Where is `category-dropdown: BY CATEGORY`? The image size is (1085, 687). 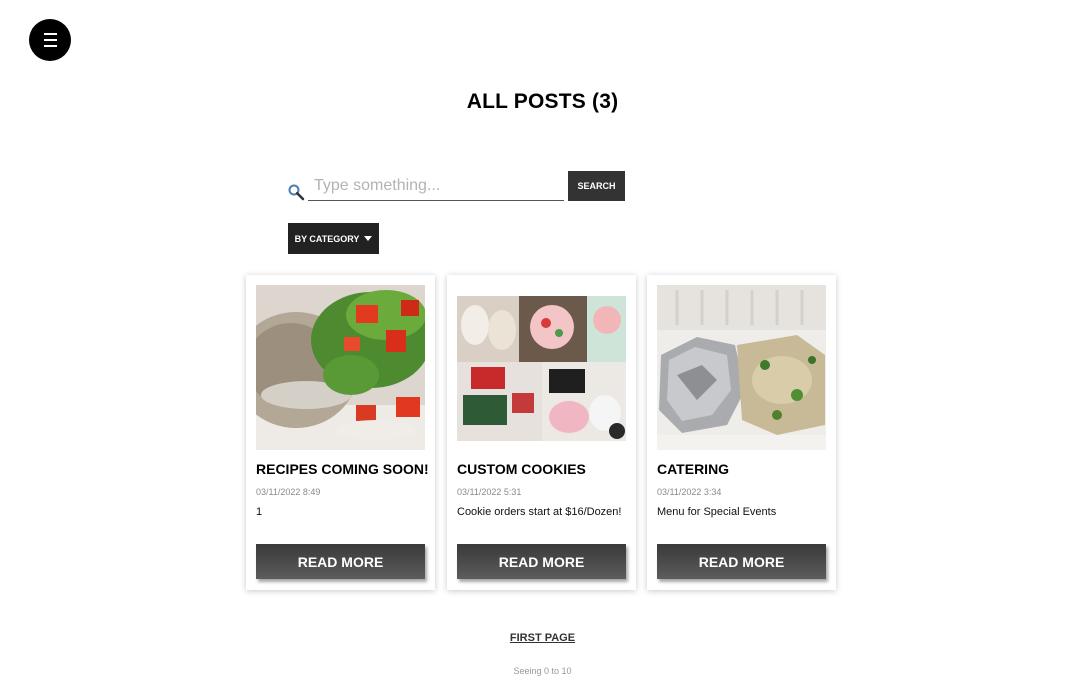 category-dropdown: BY CATEGORY is located at coordinates (333, 238).